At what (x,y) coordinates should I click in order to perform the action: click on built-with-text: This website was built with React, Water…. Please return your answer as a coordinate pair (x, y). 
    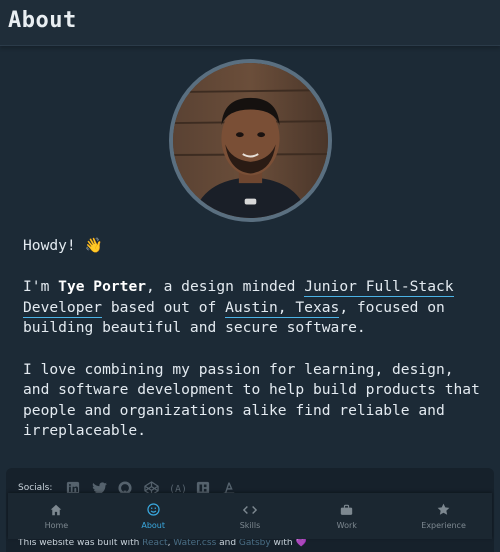
    Looking at the image, I should click on (162, 543).